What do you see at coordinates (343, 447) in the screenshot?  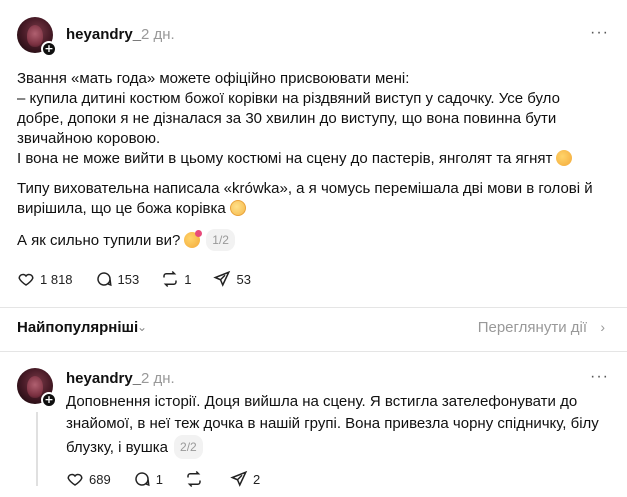 I see `reply-line-3: блузку, і вушка 2/2` at bounding box center [343, 447].